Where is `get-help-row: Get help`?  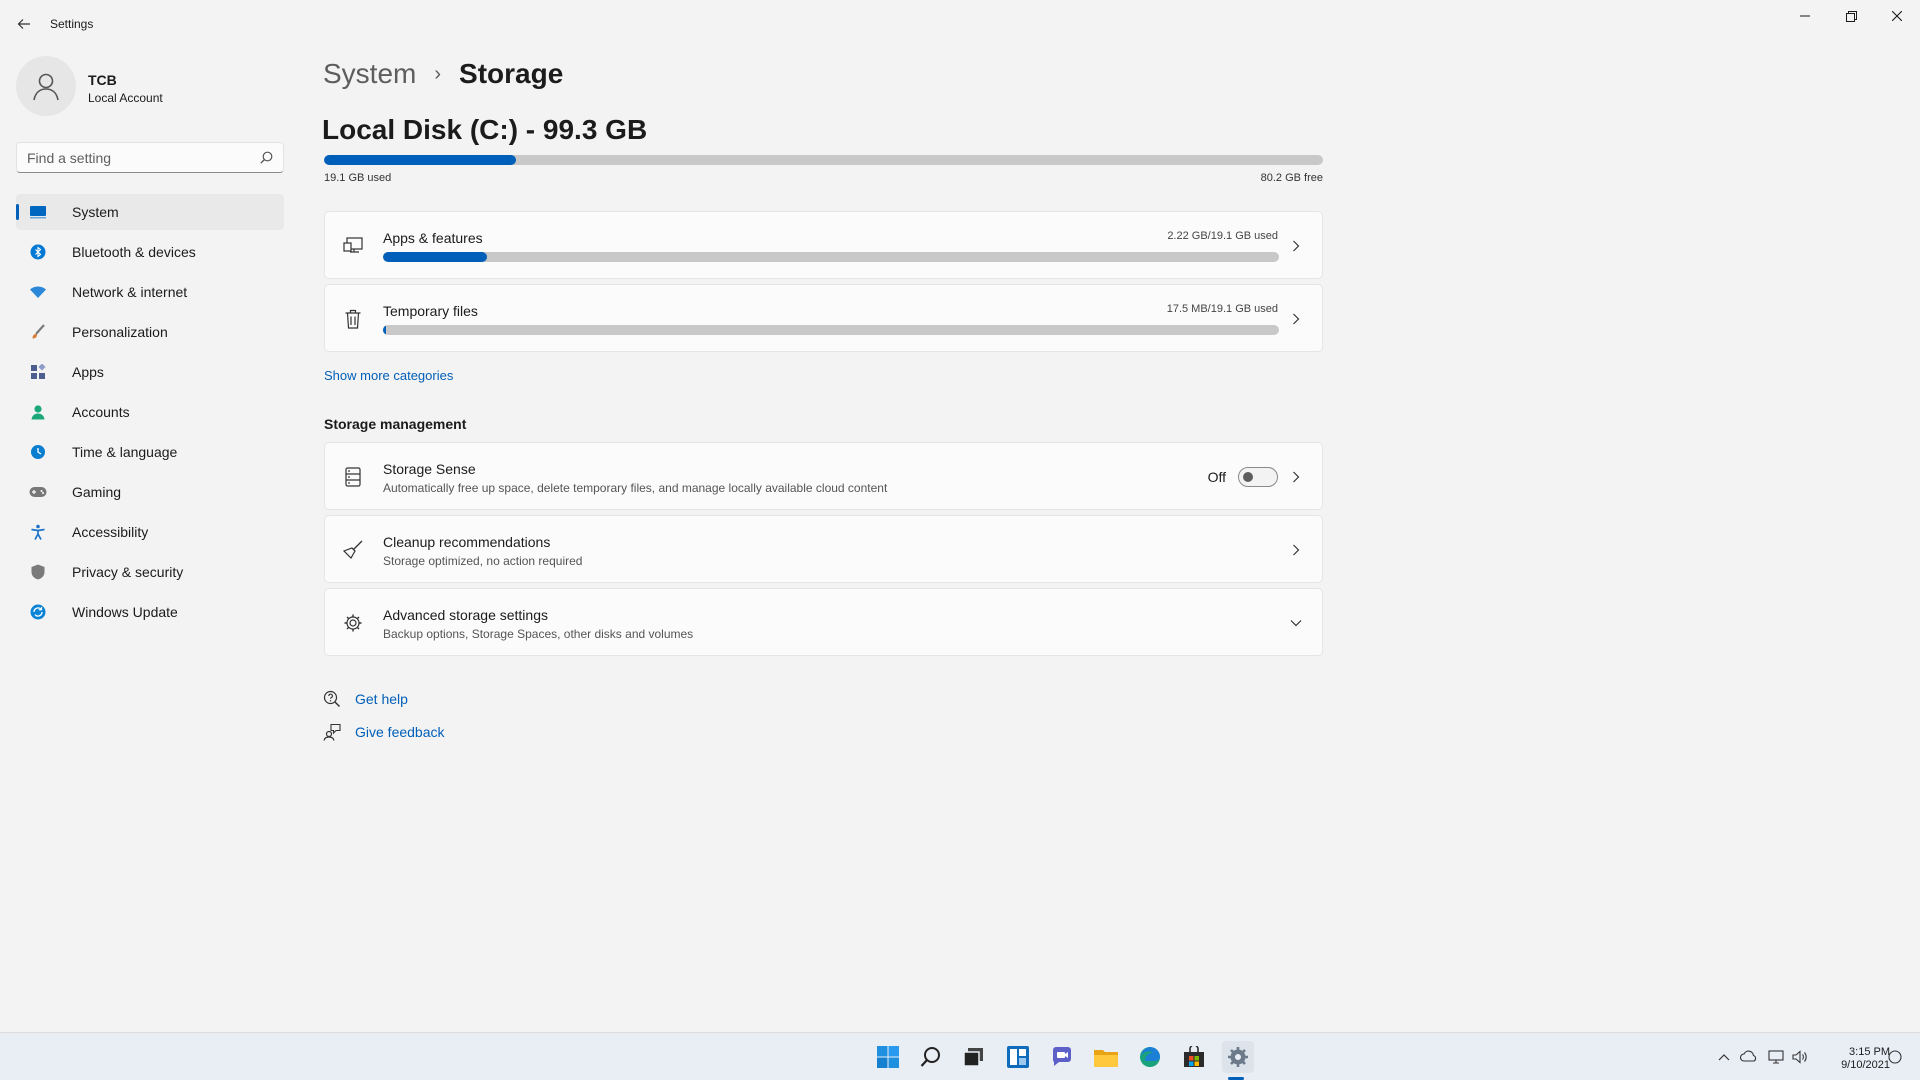
get-help-row: Get help is located at coordinates (365, 699).